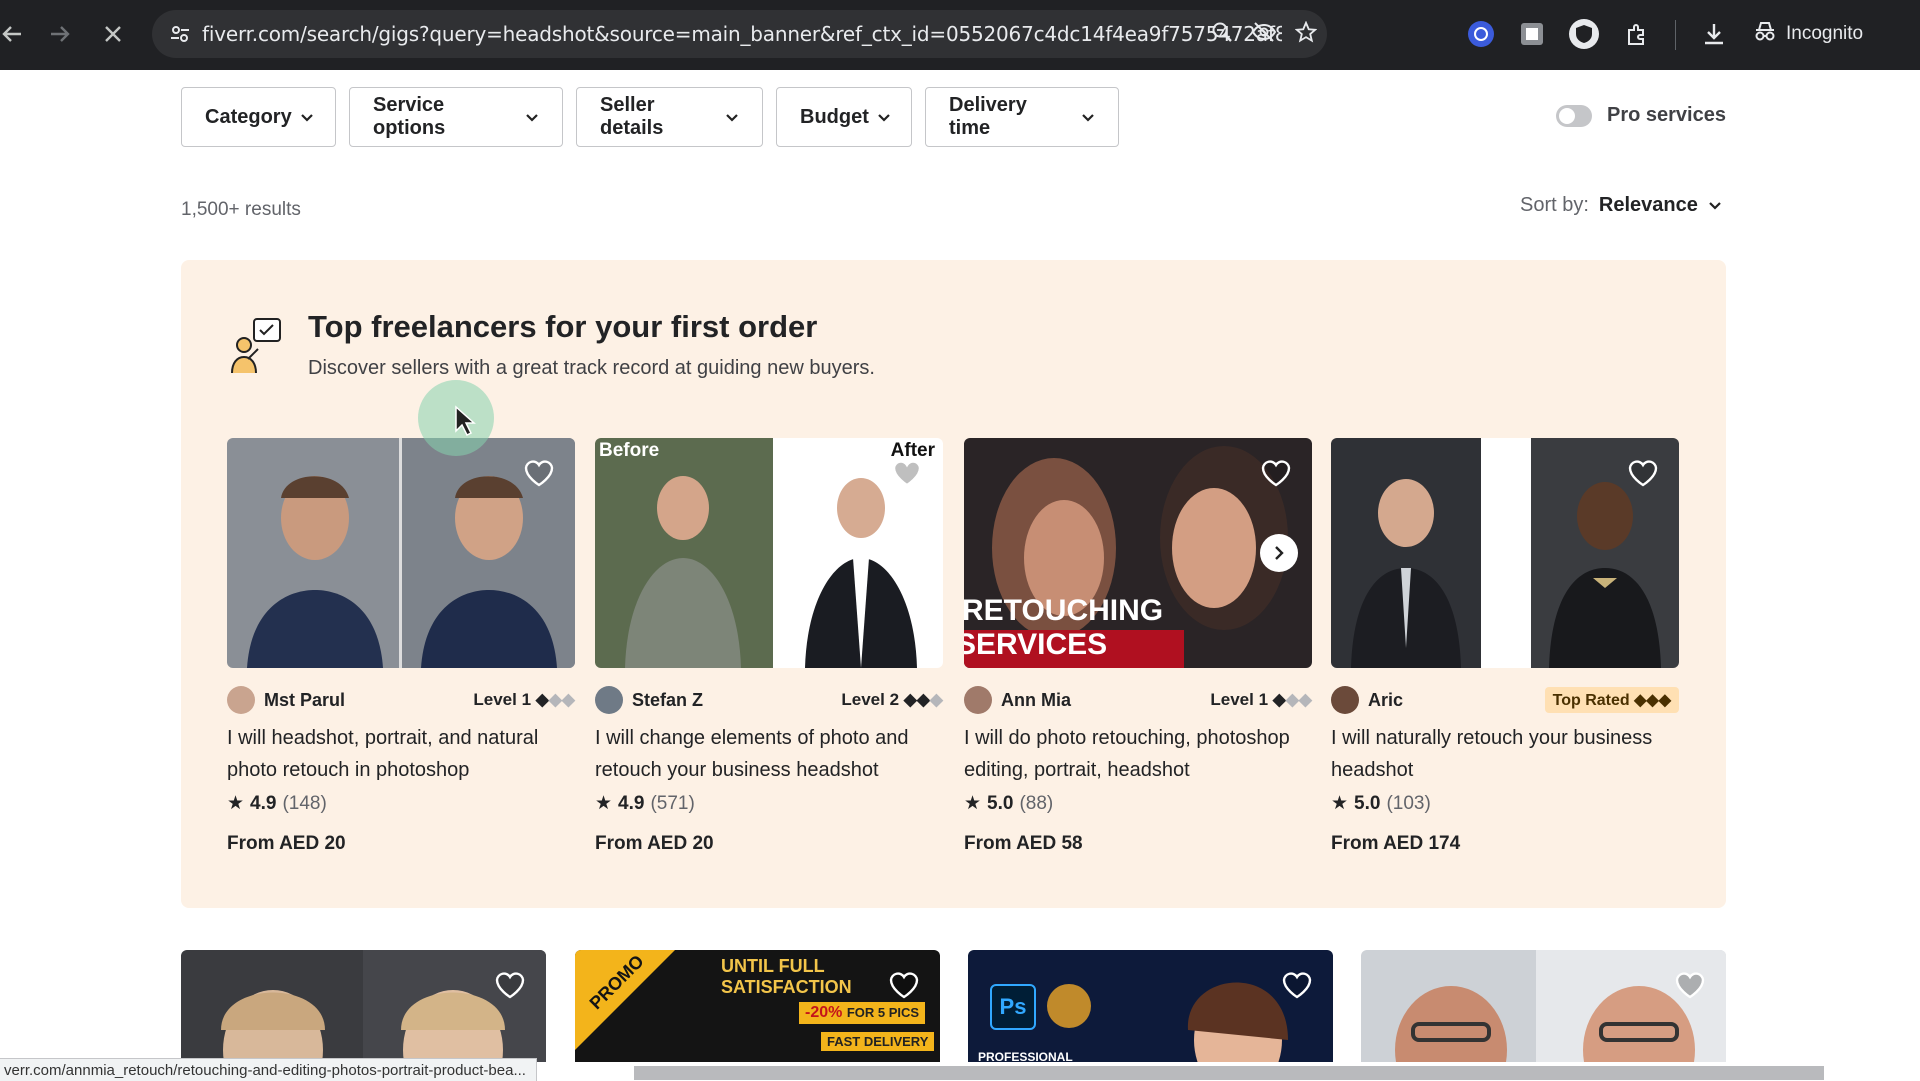 The height and width of the screenshot is (1081, 1920). Describe the element at coordinates (1138, 553) in the screenshot. I see `gig-thumbnail: RETOUCHING SERVICES` at that location.